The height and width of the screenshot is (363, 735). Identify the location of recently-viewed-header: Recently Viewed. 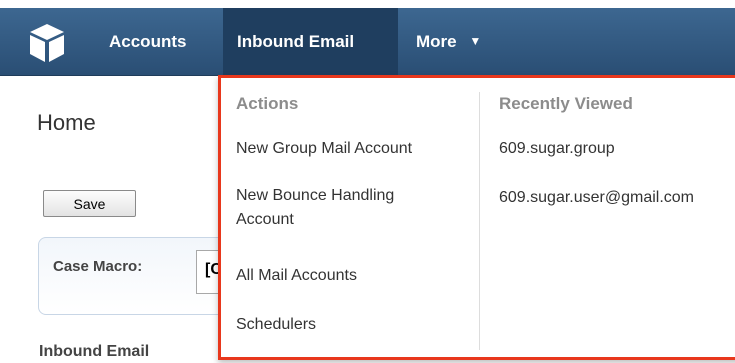
(566, 103).